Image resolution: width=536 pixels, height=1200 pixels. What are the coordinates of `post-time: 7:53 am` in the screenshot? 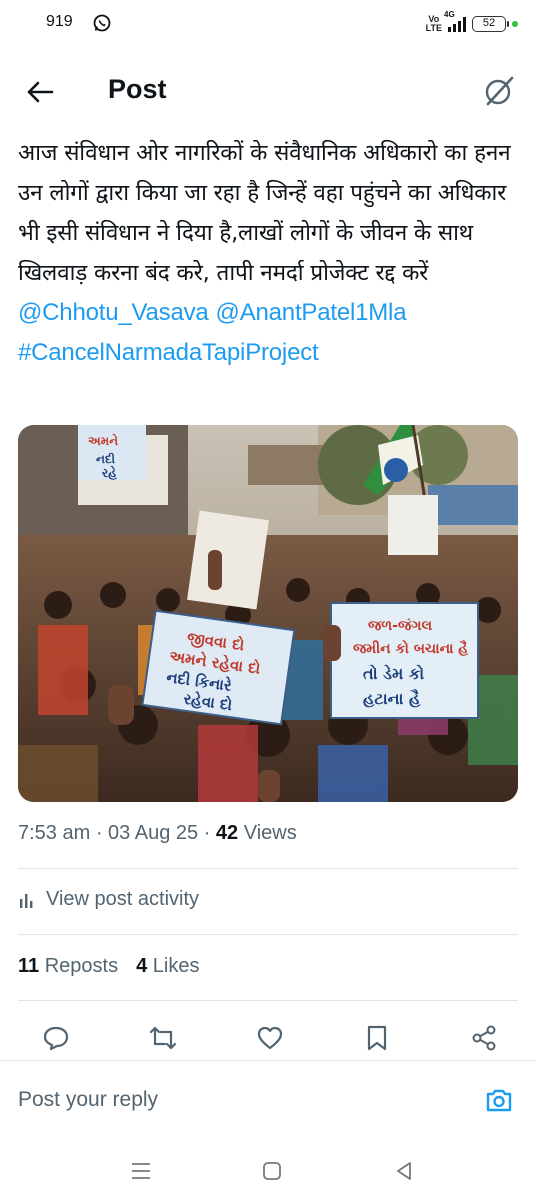 It's located at (54, 833).